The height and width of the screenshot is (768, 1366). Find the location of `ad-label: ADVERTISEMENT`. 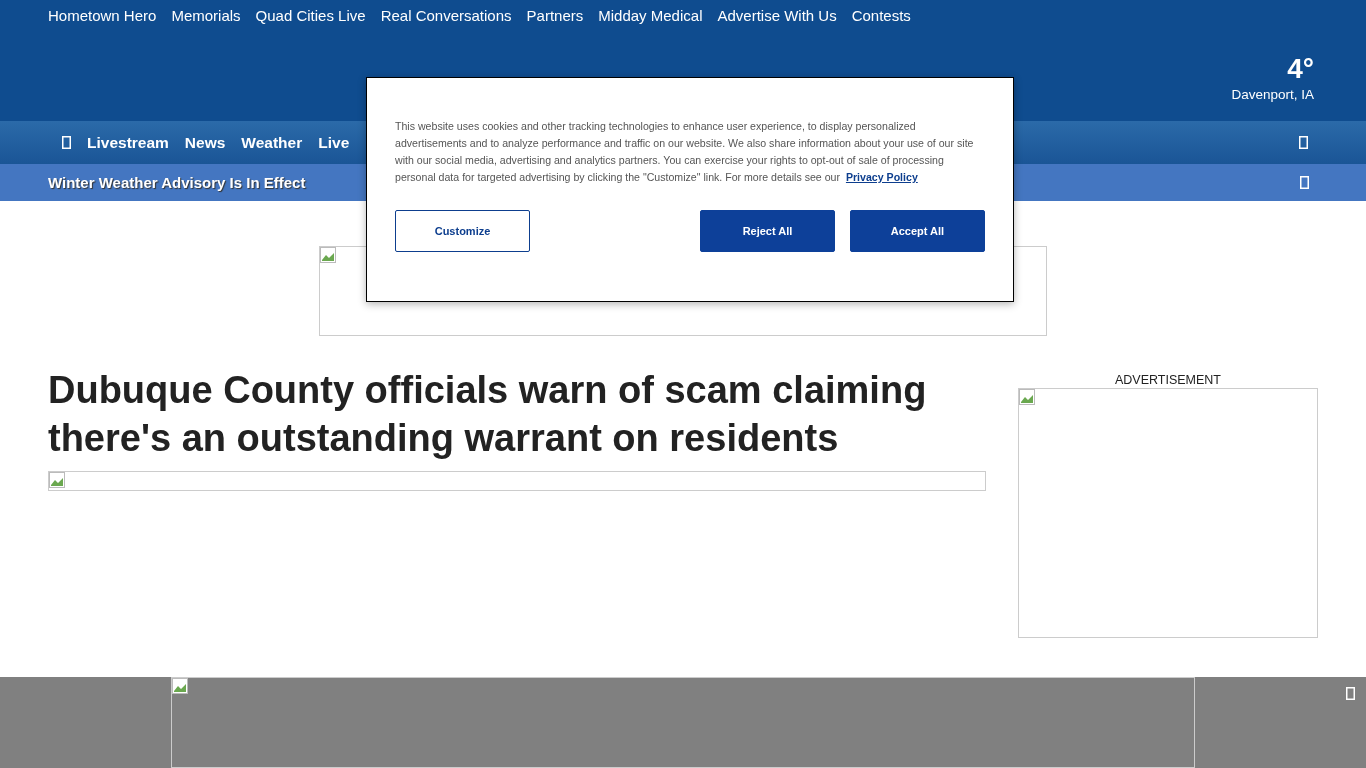

ad-label: ADVERTISEMENT is located at coordinates (1167, 380).